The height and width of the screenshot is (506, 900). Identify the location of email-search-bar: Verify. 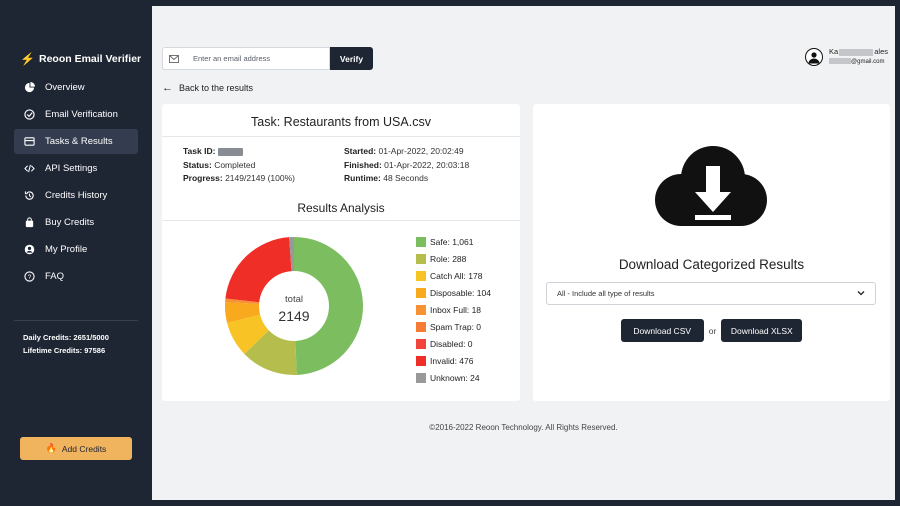
(267, 58).